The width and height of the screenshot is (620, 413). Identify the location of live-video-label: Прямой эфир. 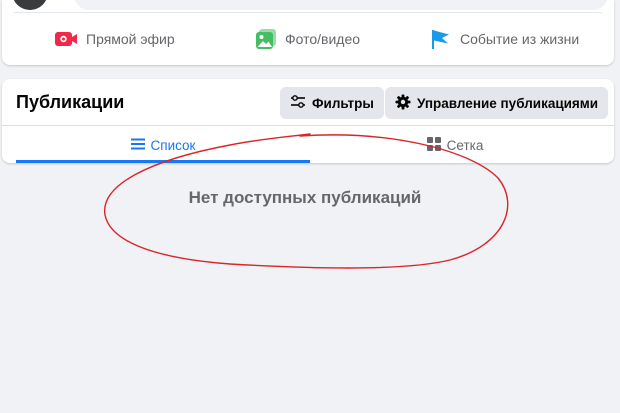
(130, 39).